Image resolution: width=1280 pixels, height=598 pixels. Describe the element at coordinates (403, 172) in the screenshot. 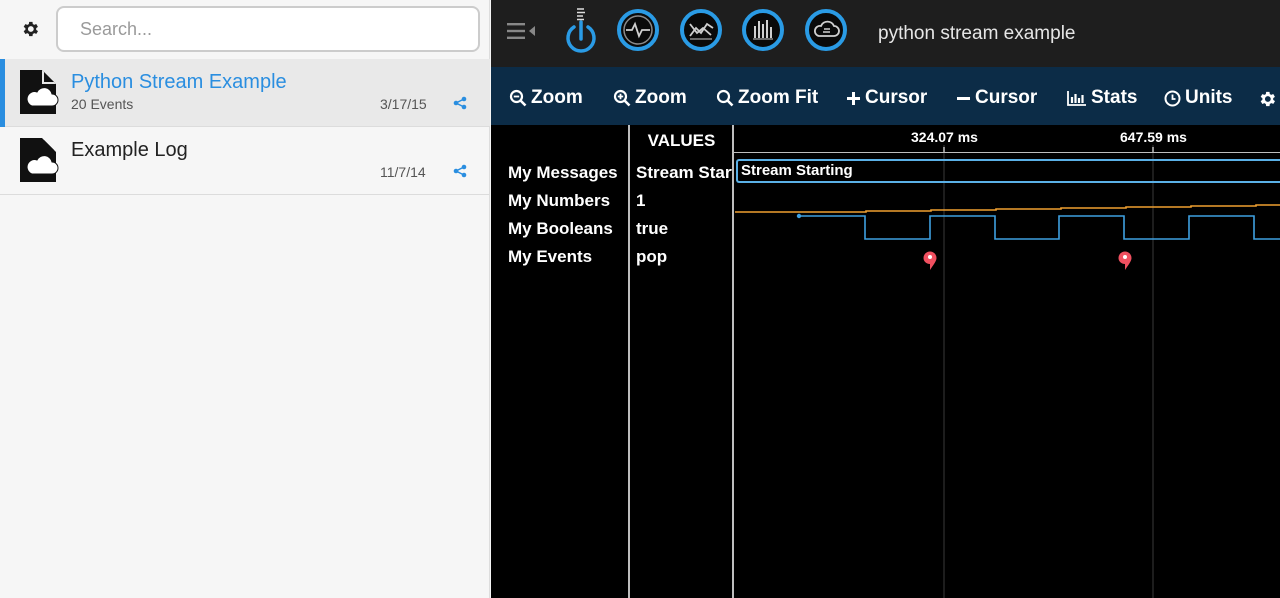

I see `log-date: 11/7/14` at that location.